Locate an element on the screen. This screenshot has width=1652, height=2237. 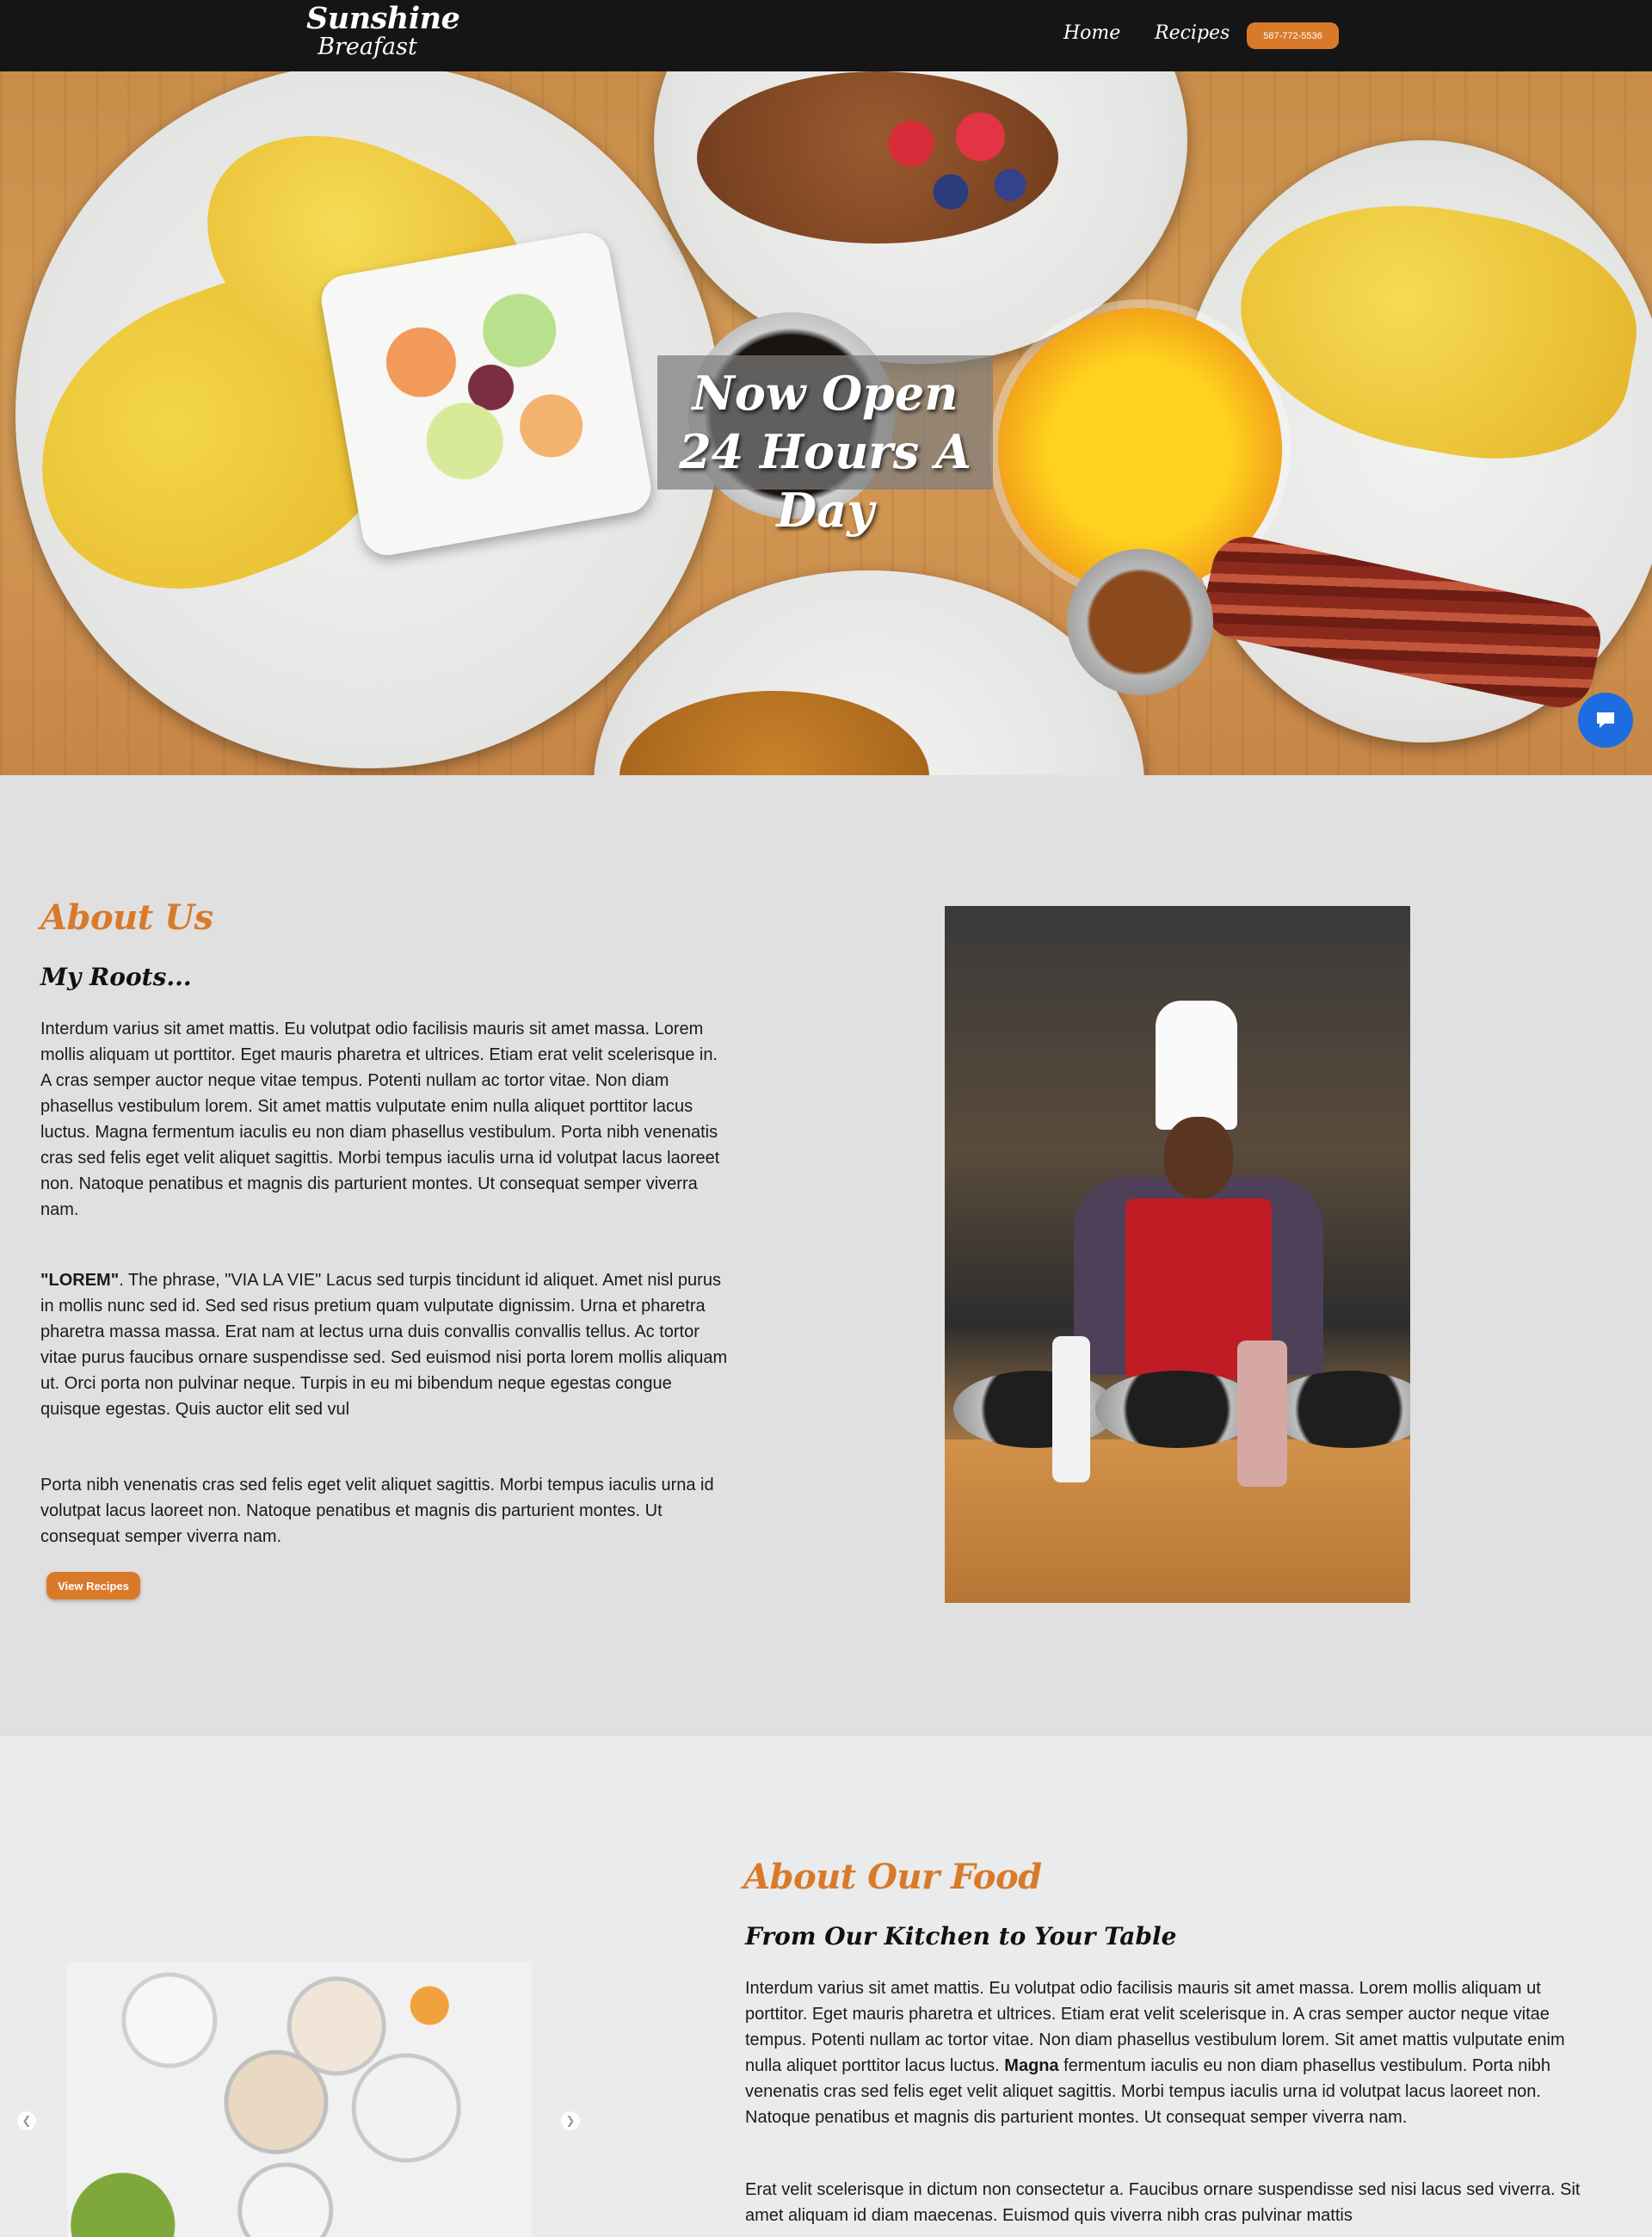
hero-caption: Now Open 24 Hours A Day is located at coordinates (825, 446).